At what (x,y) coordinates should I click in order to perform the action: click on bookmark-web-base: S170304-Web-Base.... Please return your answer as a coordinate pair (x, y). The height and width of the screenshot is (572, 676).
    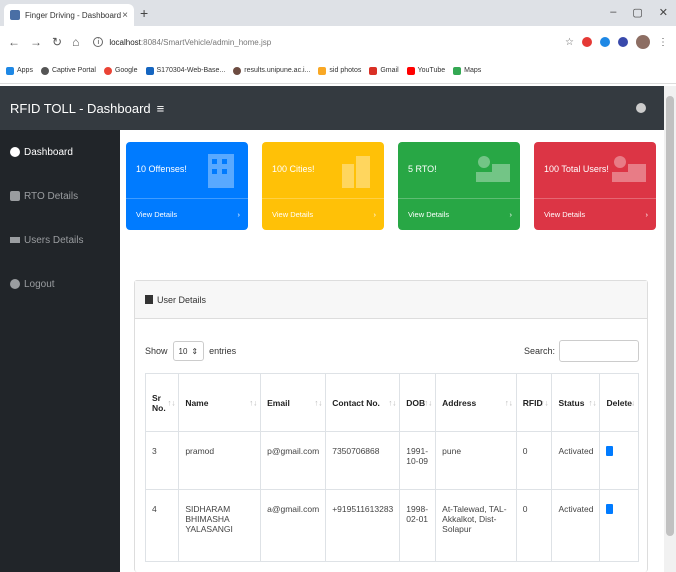
    Looking at the image, I should click on (185, 70).